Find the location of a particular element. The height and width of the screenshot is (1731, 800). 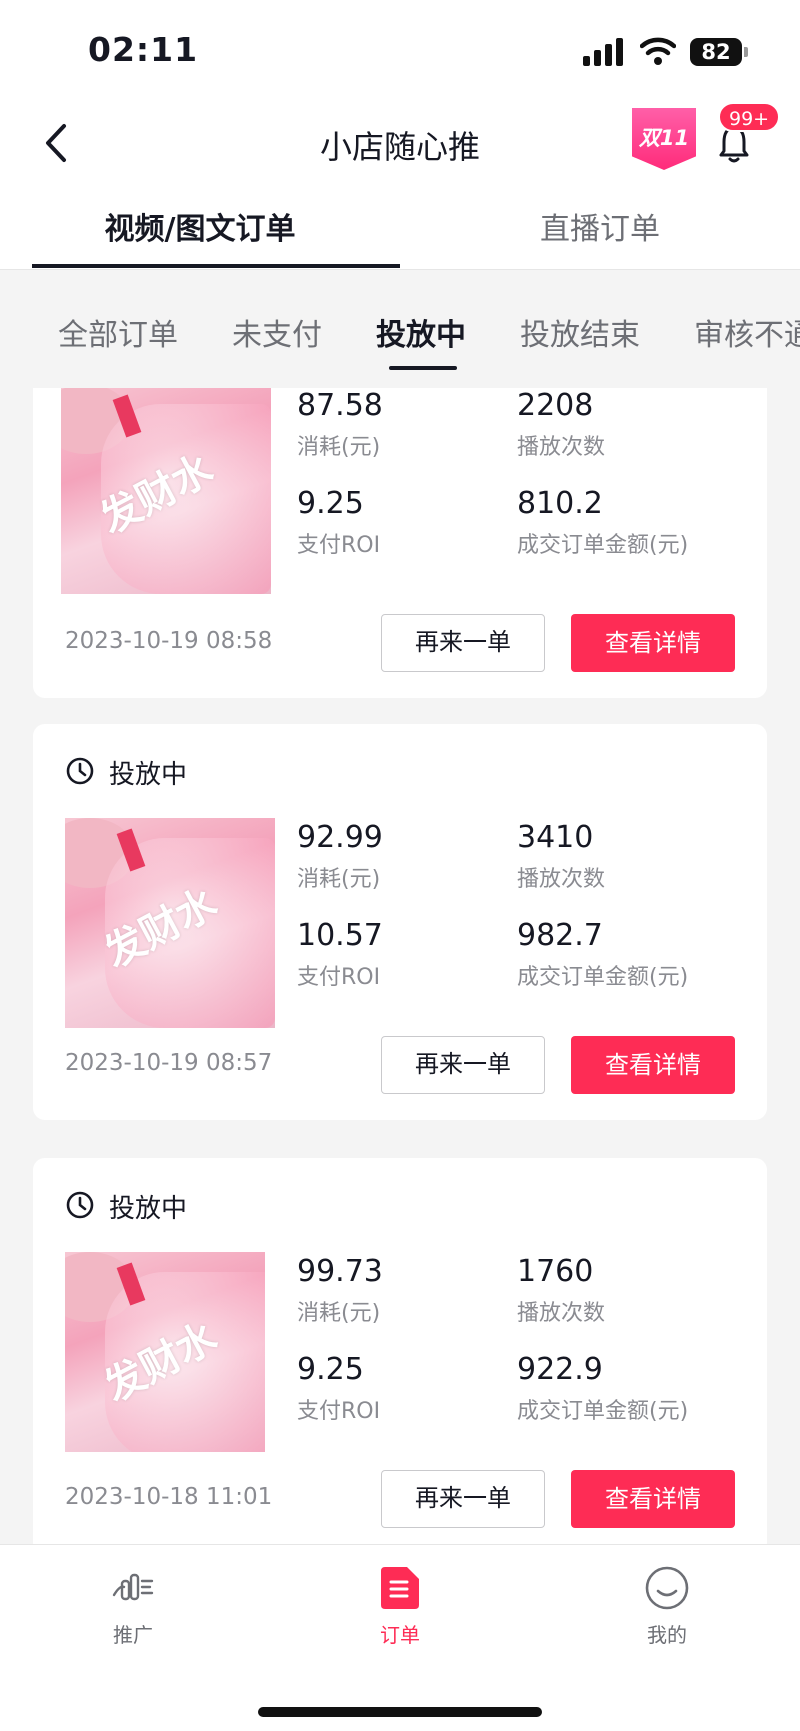

metric-roi: 10.57 支付ROI is located at coordinates (340, 954).